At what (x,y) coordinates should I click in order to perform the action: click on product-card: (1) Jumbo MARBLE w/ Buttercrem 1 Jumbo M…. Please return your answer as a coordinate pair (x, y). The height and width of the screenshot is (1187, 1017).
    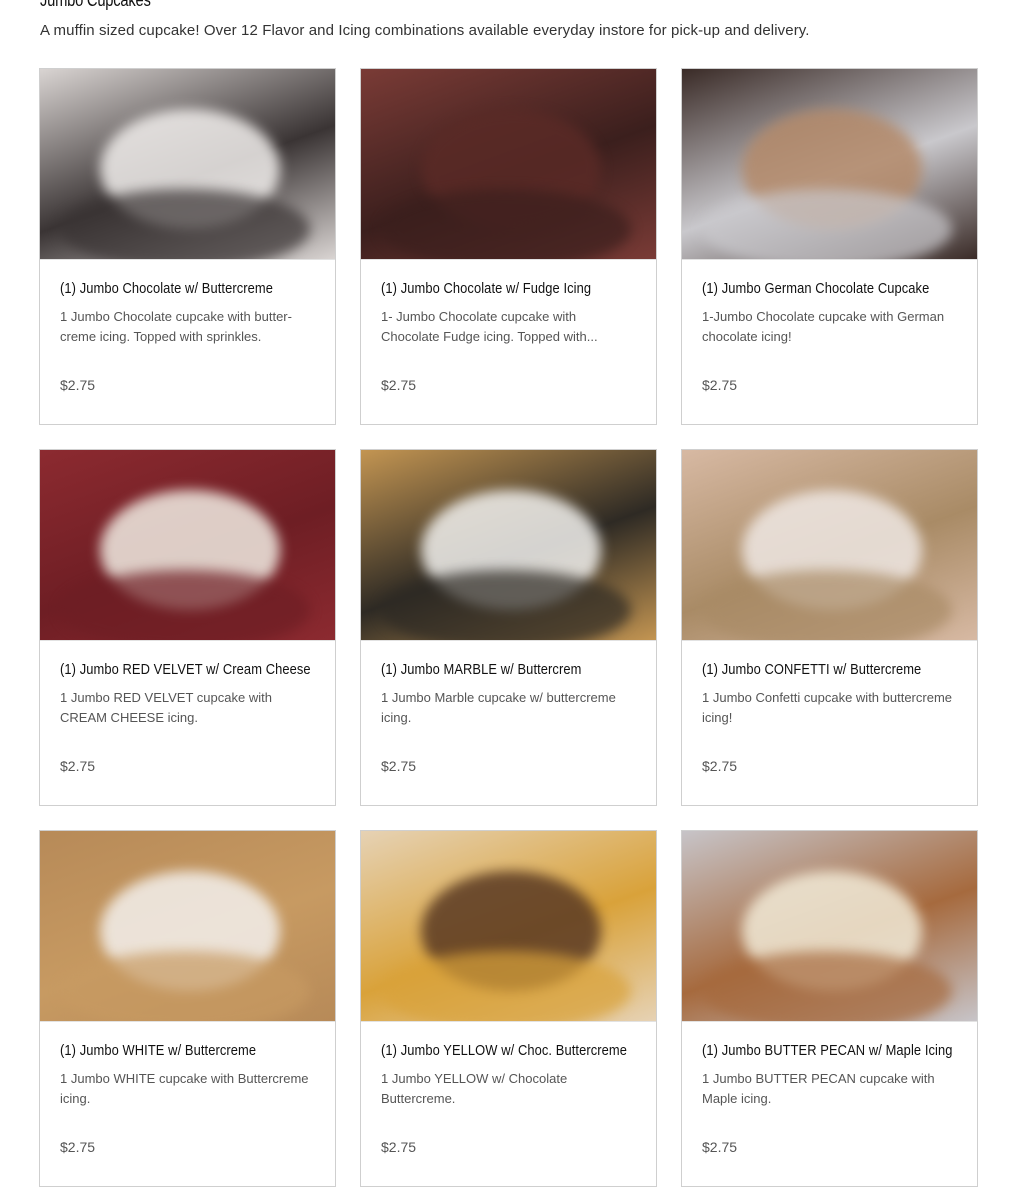
    Looking at the image, I should click on (508, 627).